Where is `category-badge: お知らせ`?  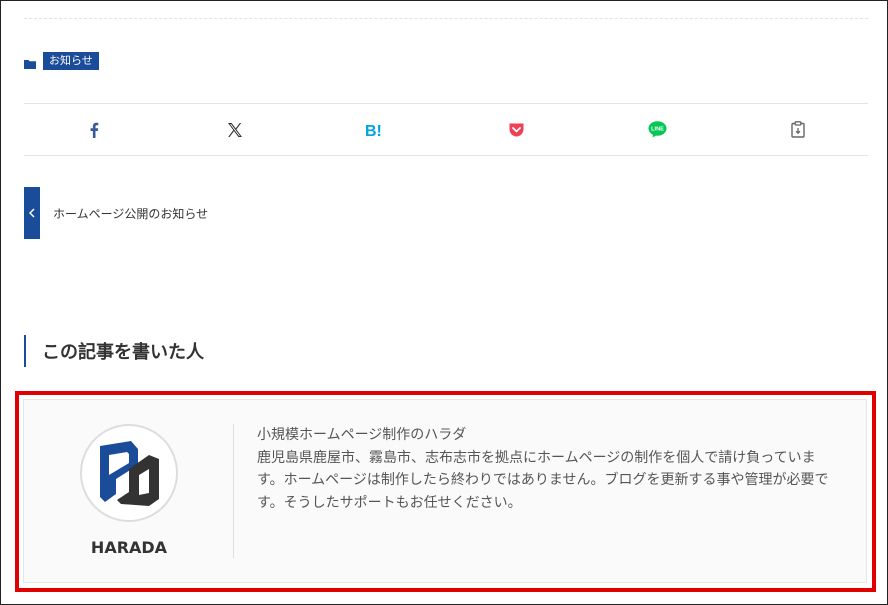 category-badge: お知らせ is located at coordinates (71, 61).